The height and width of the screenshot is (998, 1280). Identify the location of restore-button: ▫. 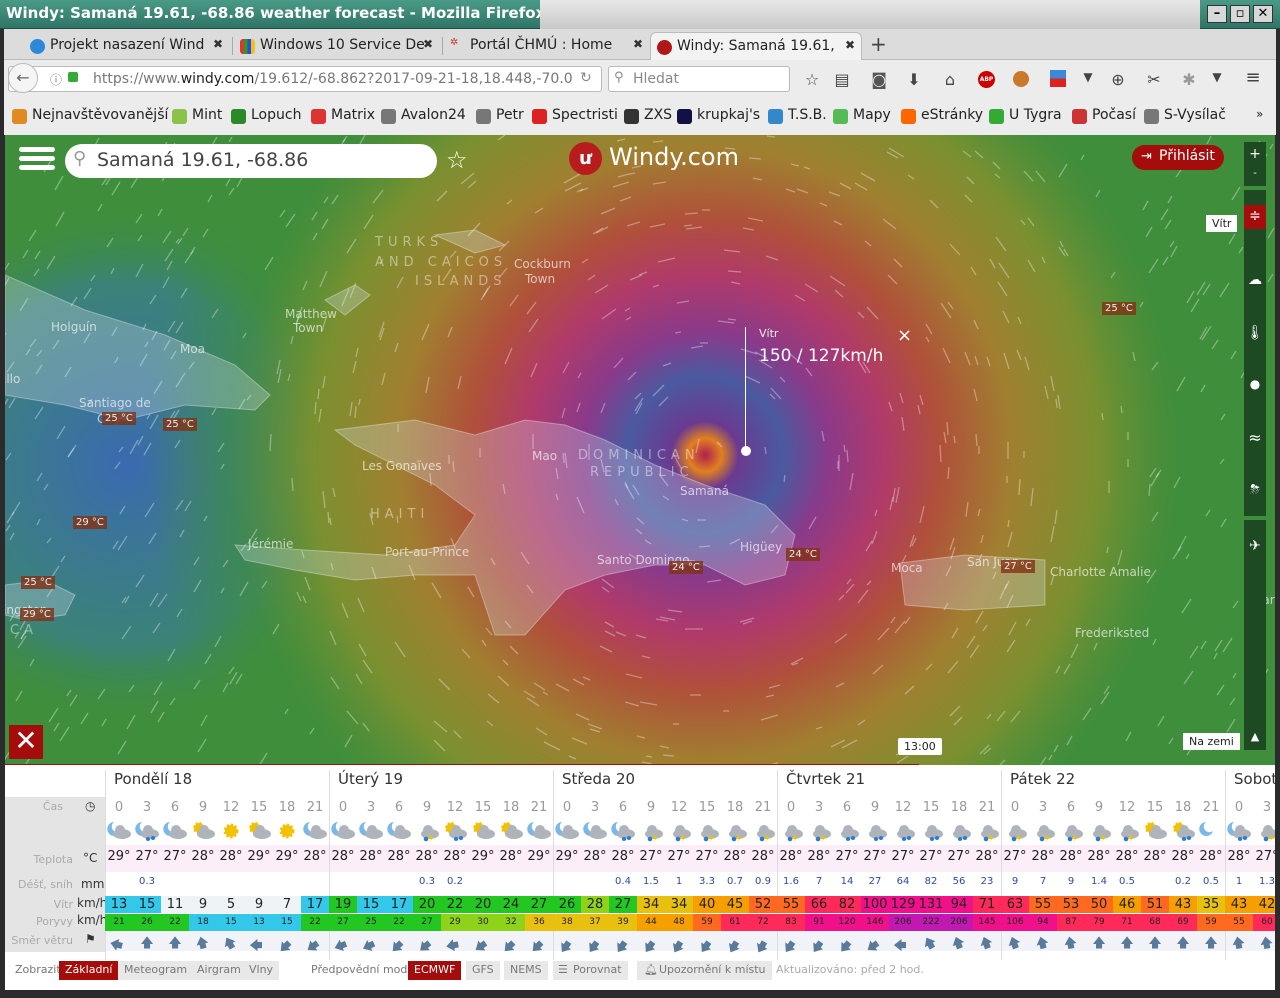
(1240, 14).